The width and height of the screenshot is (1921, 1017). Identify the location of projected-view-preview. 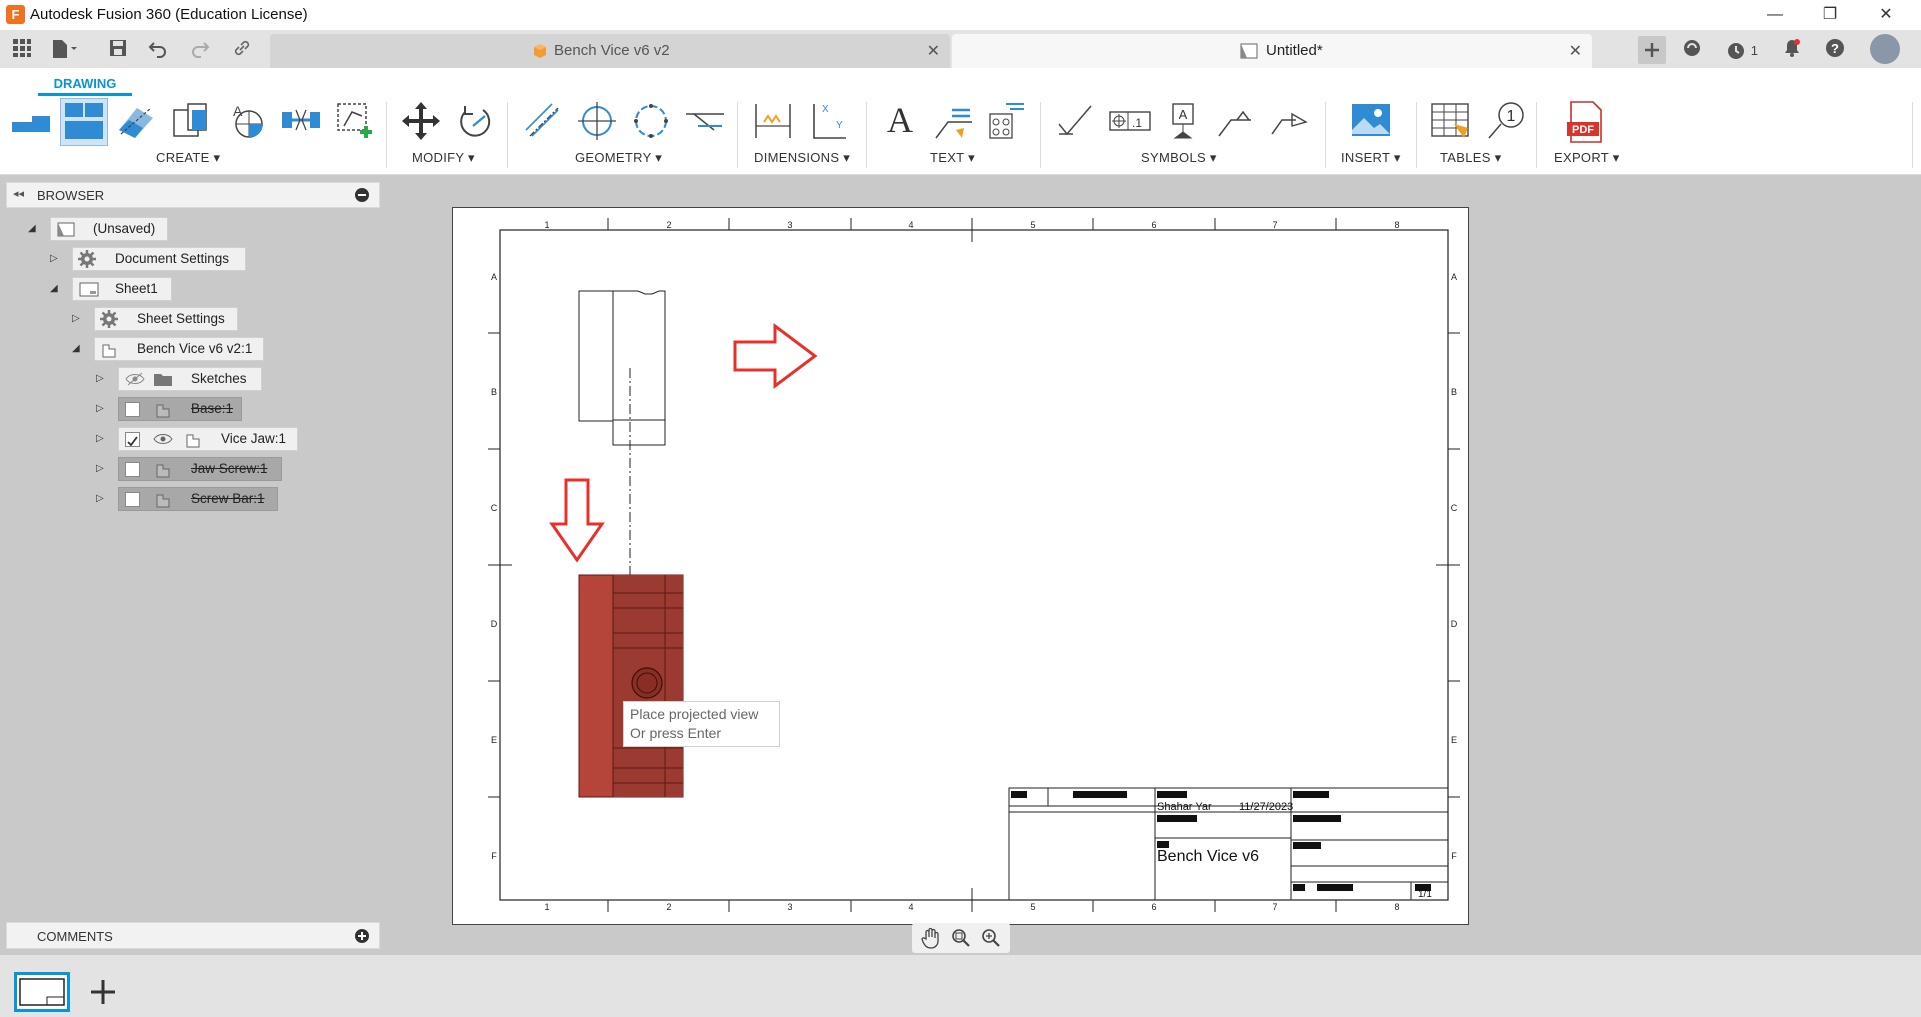
(622, 369).